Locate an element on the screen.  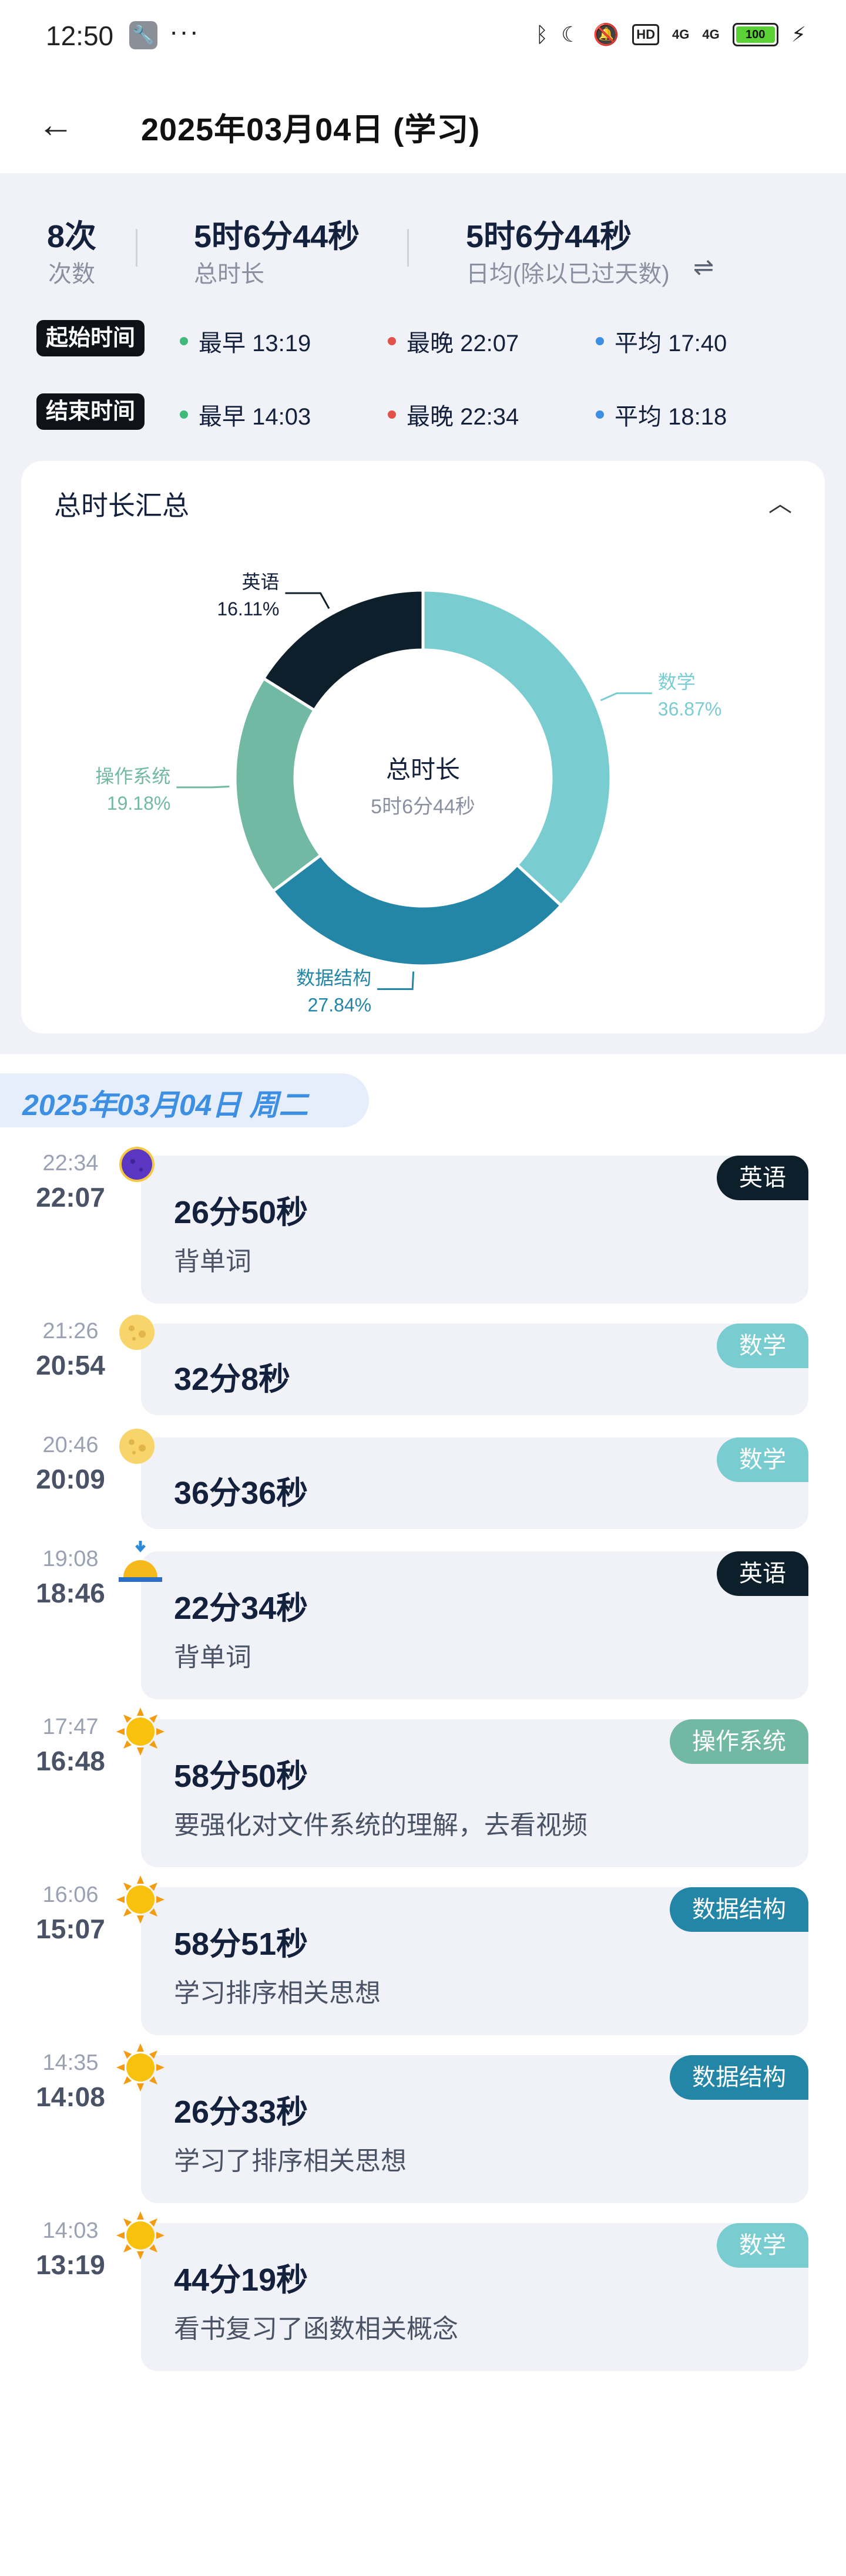
session-note: 学习排序相关思想 is located at coordinates (277, 1993).